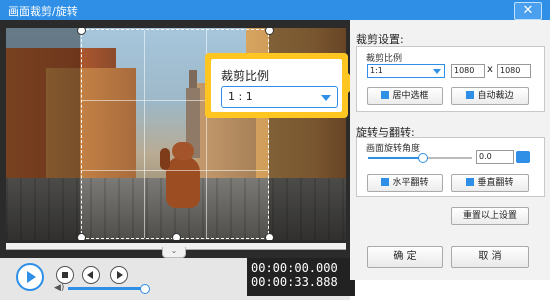 The height and width of the screenshot is (300, 550). What do you see at coordinates (468, 71) in the screenshot?
I see `crop-width-input: 1080` at bounding box center [468, 71].